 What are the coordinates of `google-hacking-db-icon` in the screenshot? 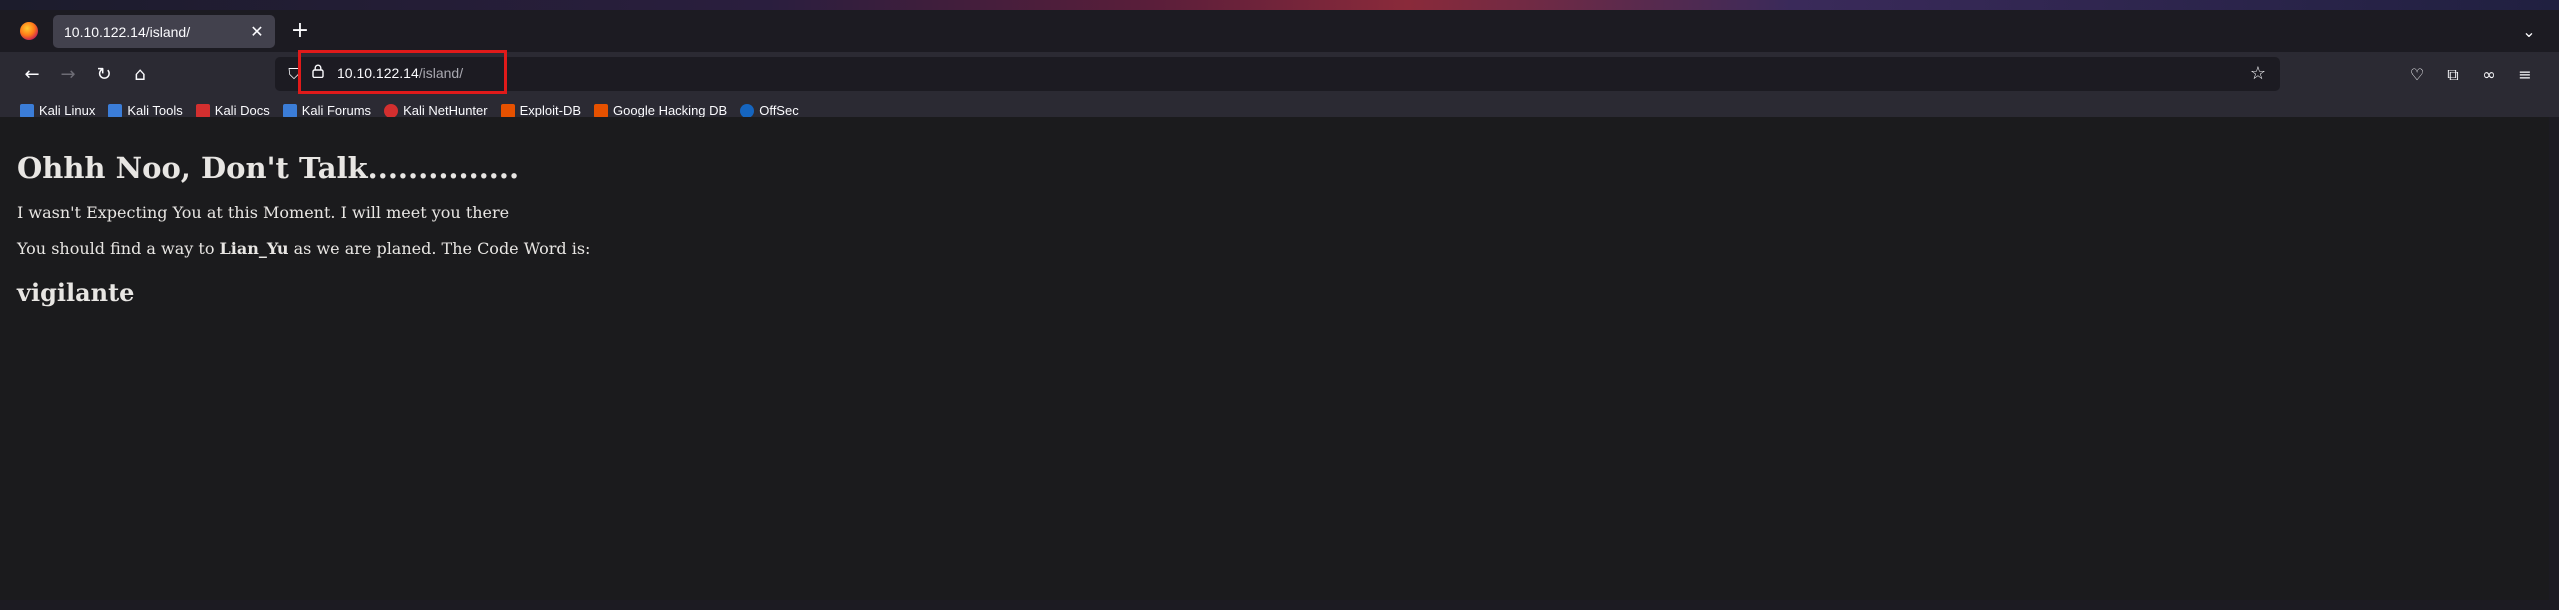 It's located at (601, 110).